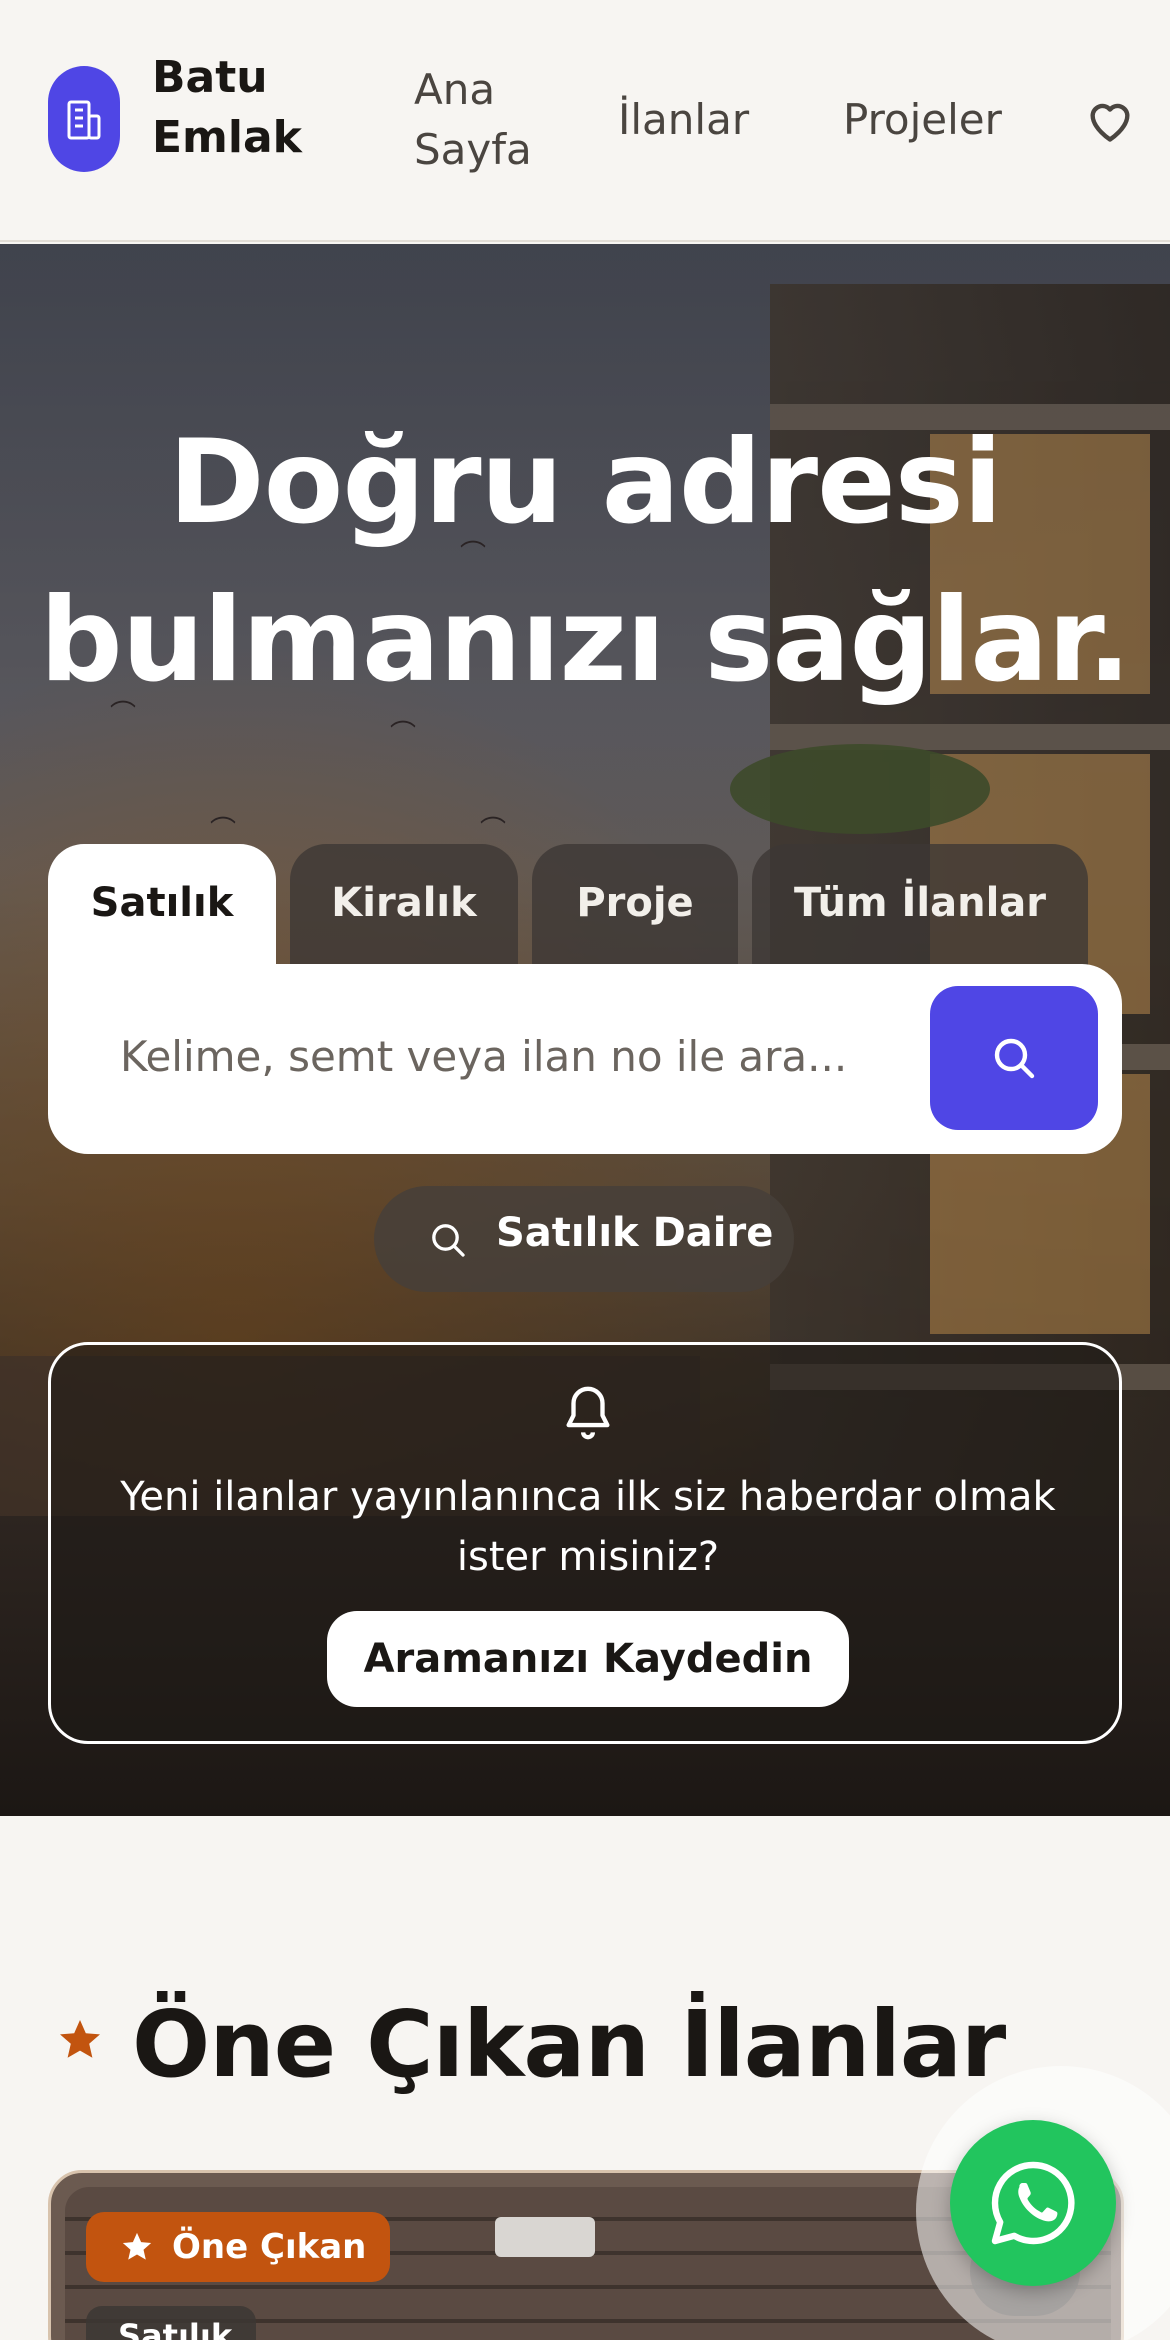 This screenshot has height=2340, width=1170. I want to click on building-icon, so click(84, 120).